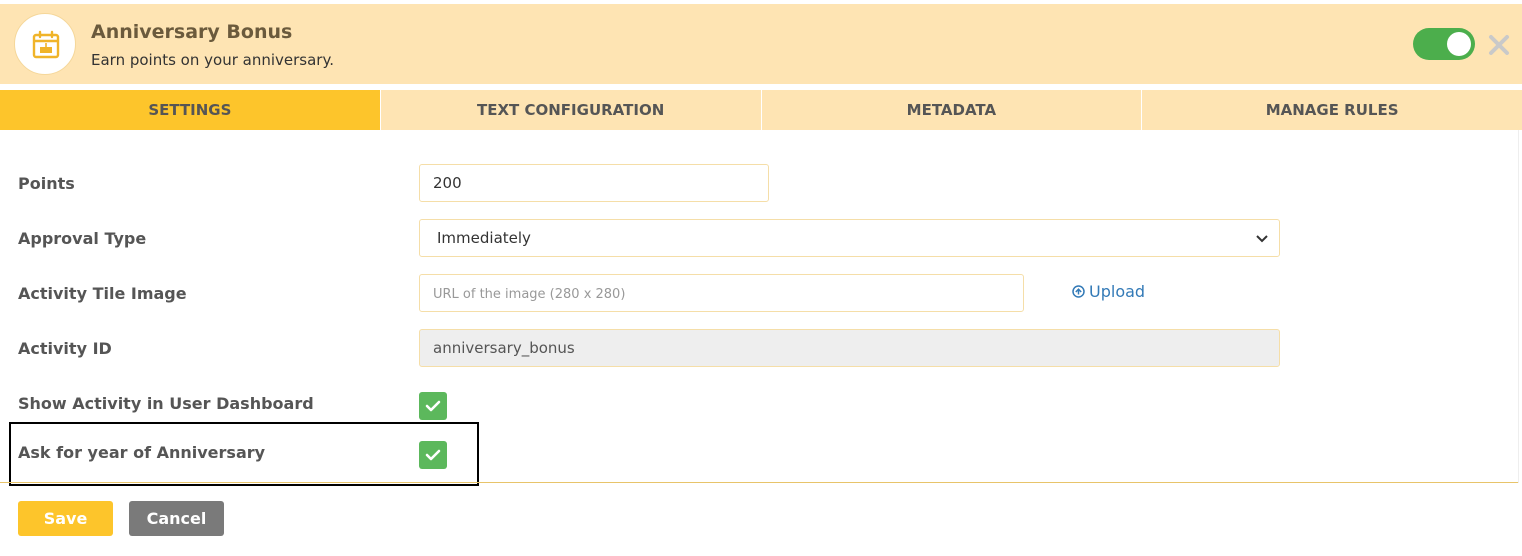  I want to click on upload-link: Upload, so click(1108, 291).